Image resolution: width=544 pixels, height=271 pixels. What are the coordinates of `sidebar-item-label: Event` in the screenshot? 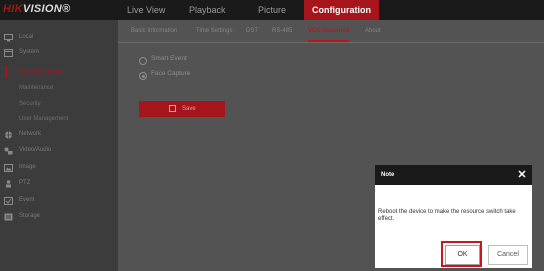 It's located at (27, 200).